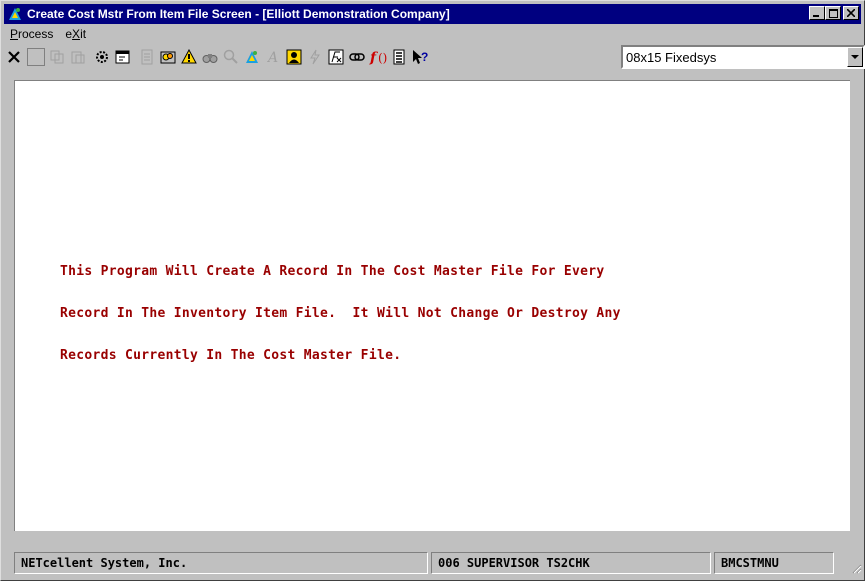 The height and width of the screenshot is (581, 865). I want to click on users-icon, so click(168, 57).